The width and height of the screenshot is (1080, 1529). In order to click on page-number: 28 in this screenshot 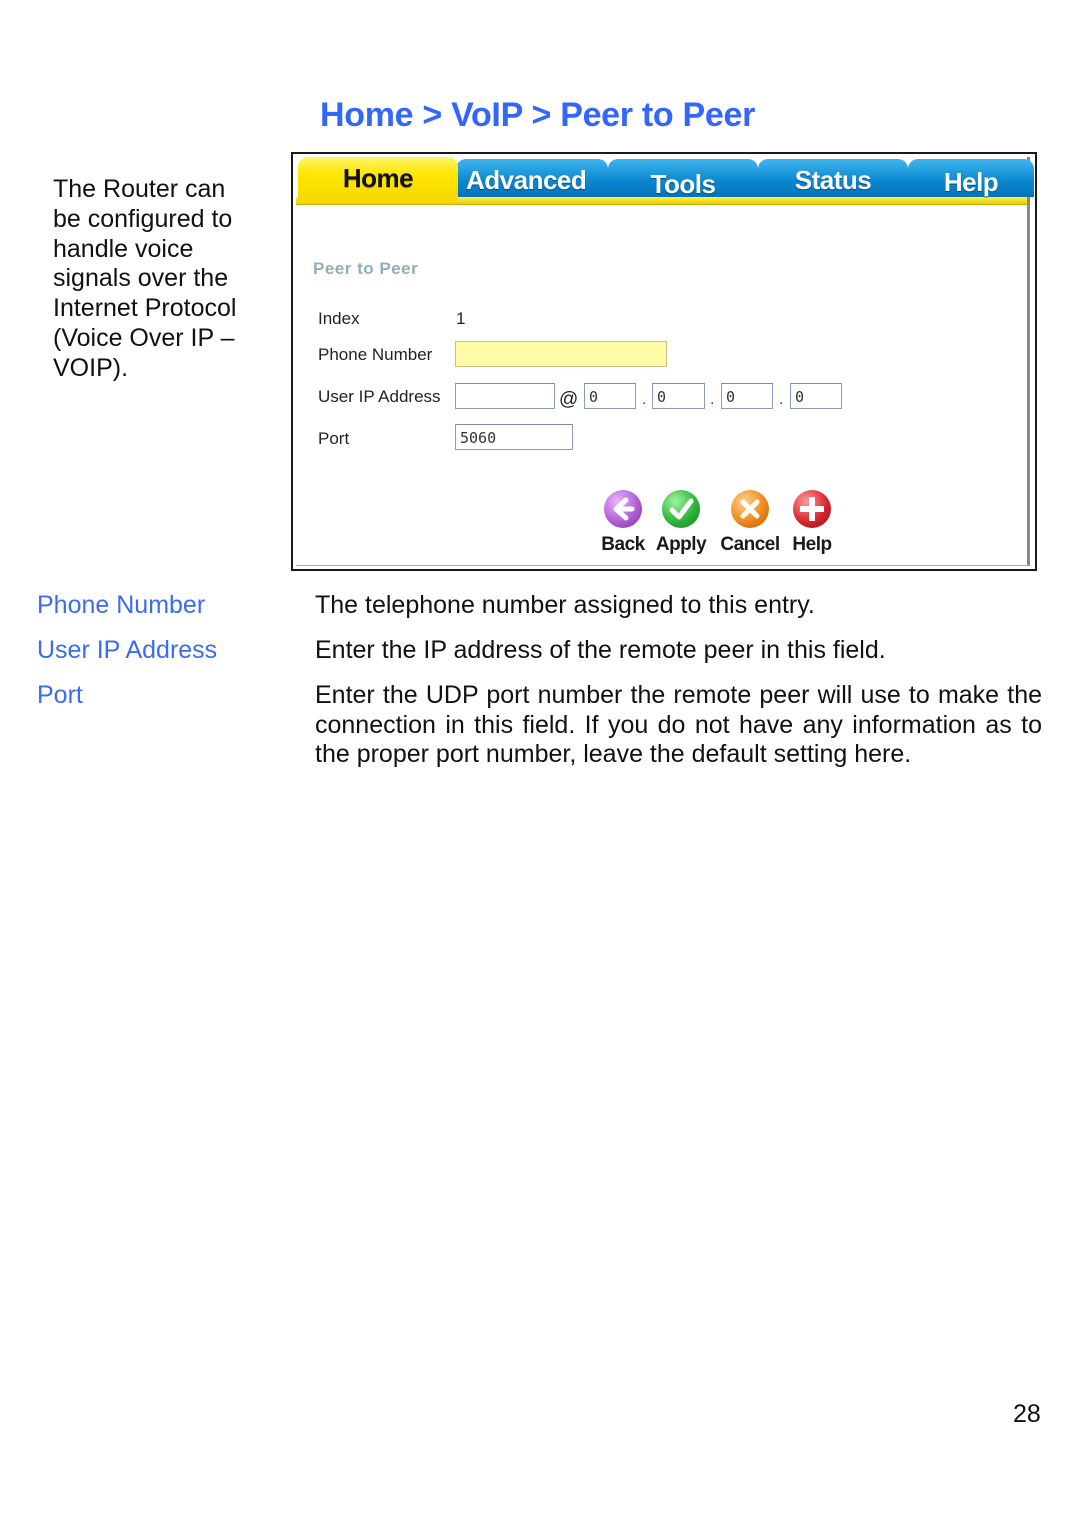, I will do `click(1027, 1414)`.